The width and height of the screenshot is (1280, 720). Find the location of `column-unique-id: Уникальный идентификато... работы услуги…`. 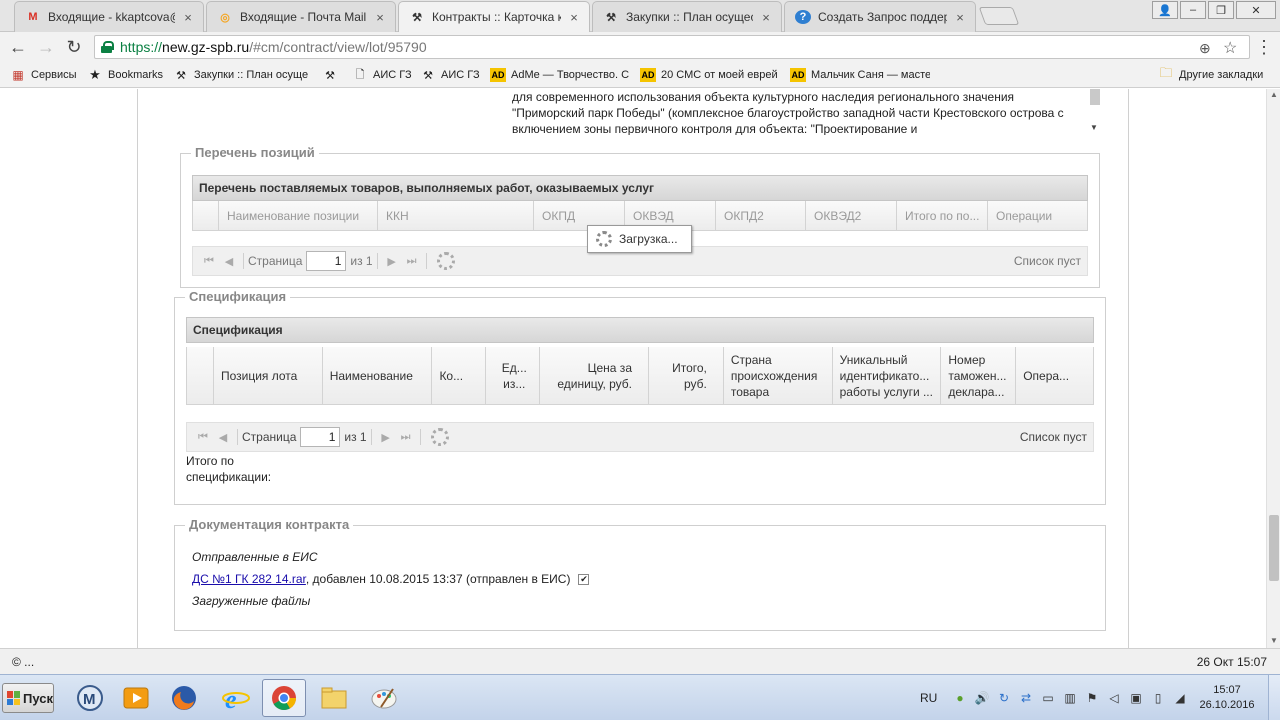

column-unique-id: Уникальный идентификато... работы услуги… is located at coordinates (887, 375).